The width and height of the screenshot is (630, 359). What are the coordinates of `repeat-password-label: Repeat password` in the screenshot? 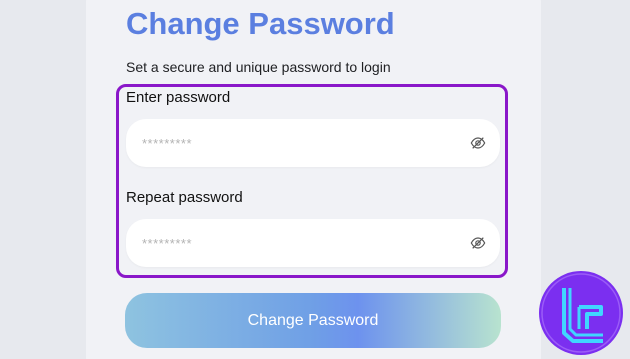 It's located at (184, 197).